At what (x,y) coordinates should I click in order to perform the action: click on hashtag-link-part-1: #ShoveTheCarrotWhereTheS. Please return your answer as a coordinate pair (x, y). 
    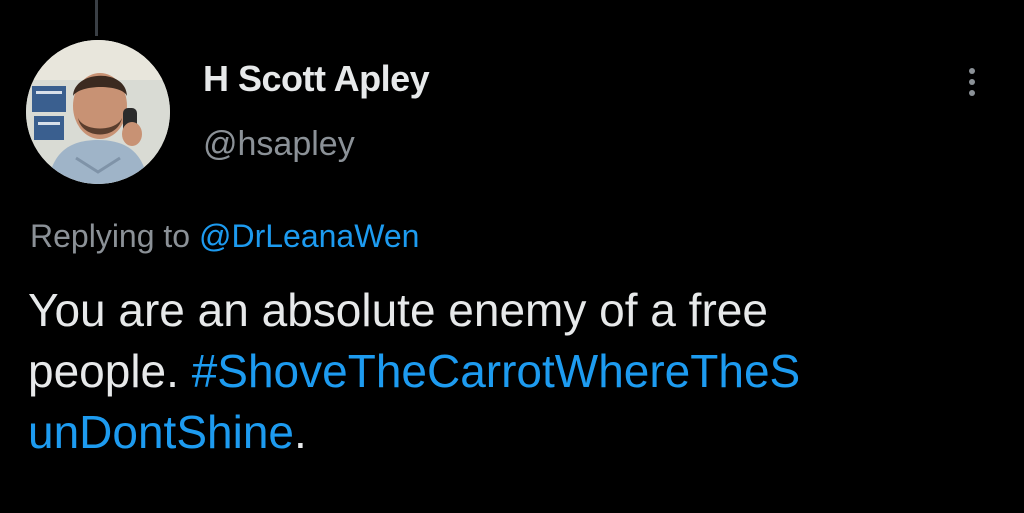
    Looking at the image, I should click on (496, 371).